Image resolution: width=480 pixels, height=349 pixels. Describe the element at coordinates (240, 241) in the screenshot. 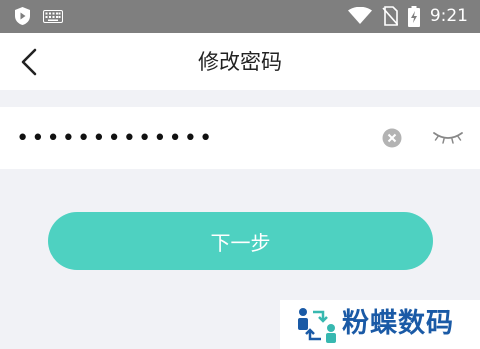

I see `next-button: 下一步` at that location.